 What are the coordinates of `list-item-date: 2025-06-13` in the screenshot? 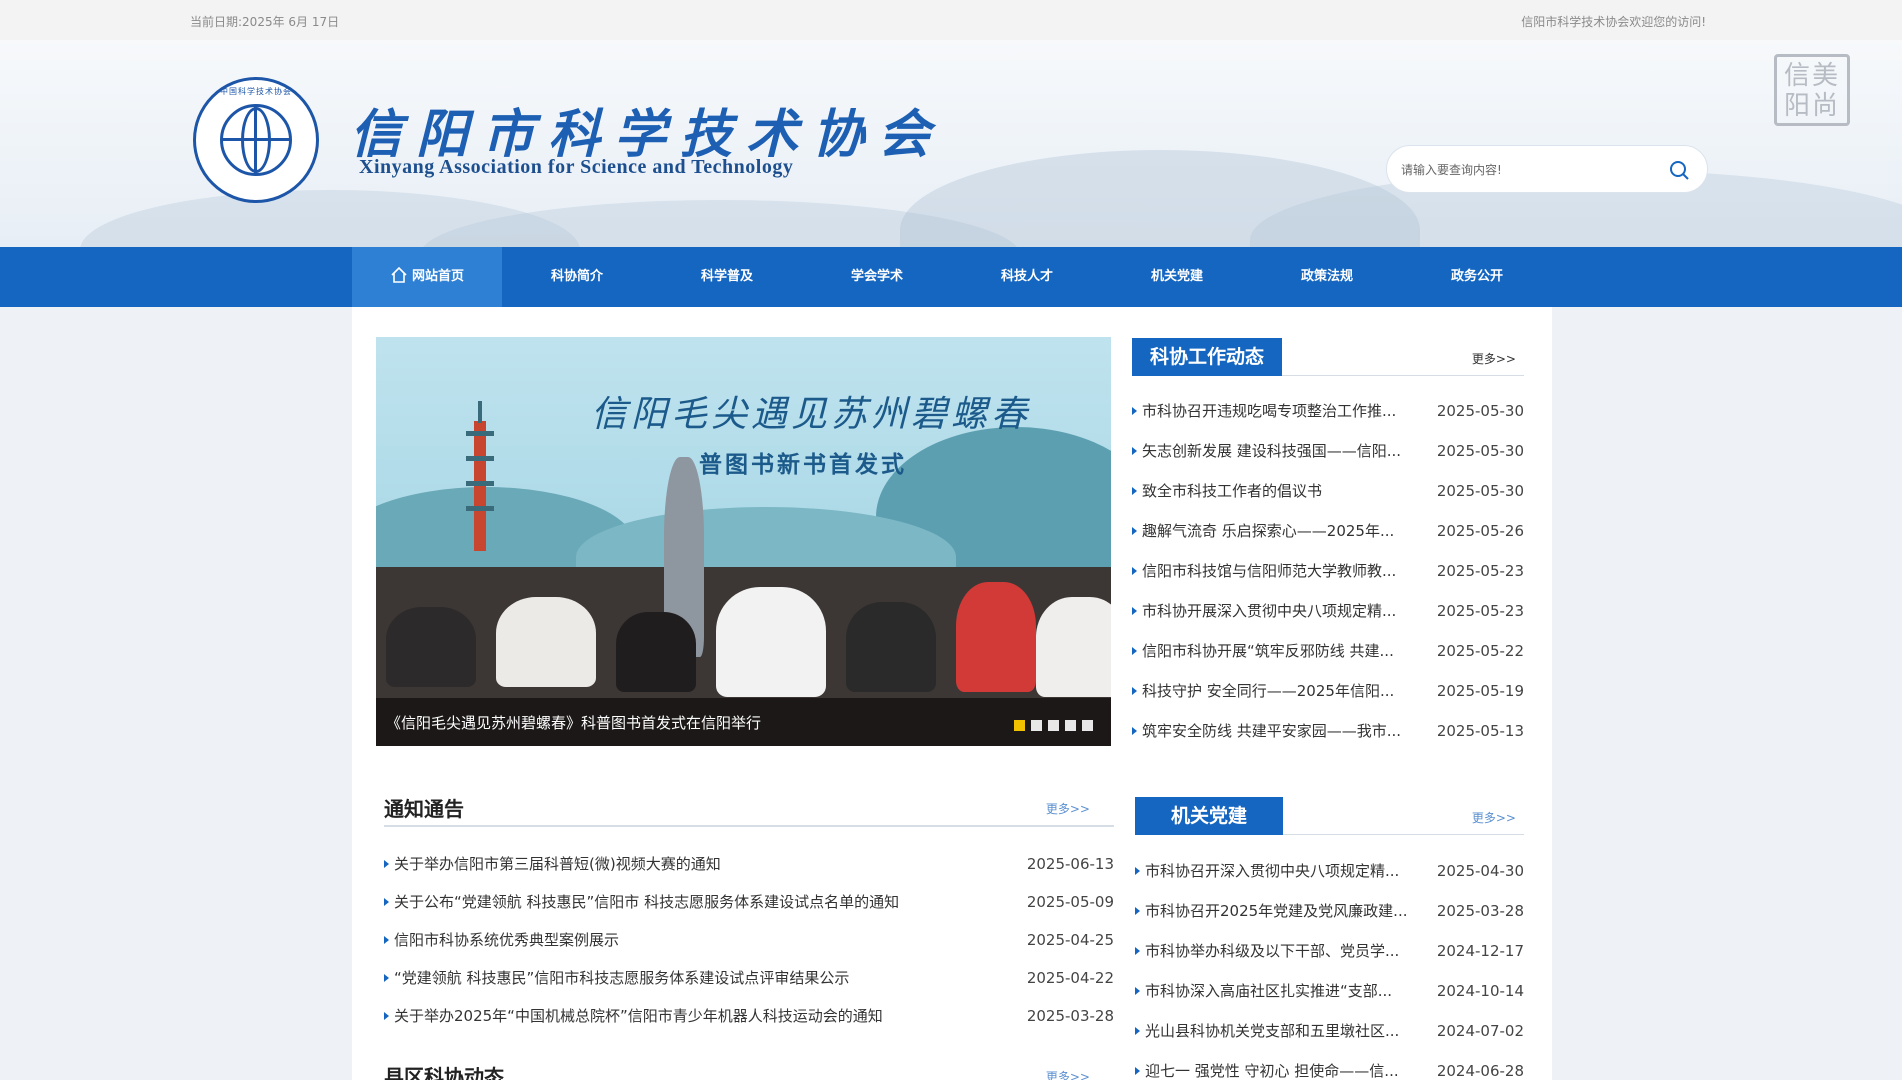 It's located at (1070, 864).